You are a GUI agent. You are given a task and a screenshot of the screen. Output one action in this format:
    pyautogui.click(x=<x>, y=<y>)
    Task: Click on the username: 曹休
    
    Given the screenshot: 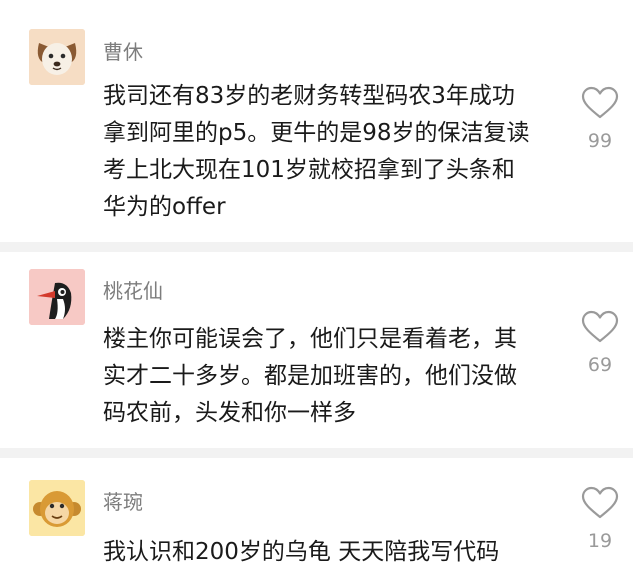 What is the action you would take?
    pyautogui.click(x=123, y=50)
    